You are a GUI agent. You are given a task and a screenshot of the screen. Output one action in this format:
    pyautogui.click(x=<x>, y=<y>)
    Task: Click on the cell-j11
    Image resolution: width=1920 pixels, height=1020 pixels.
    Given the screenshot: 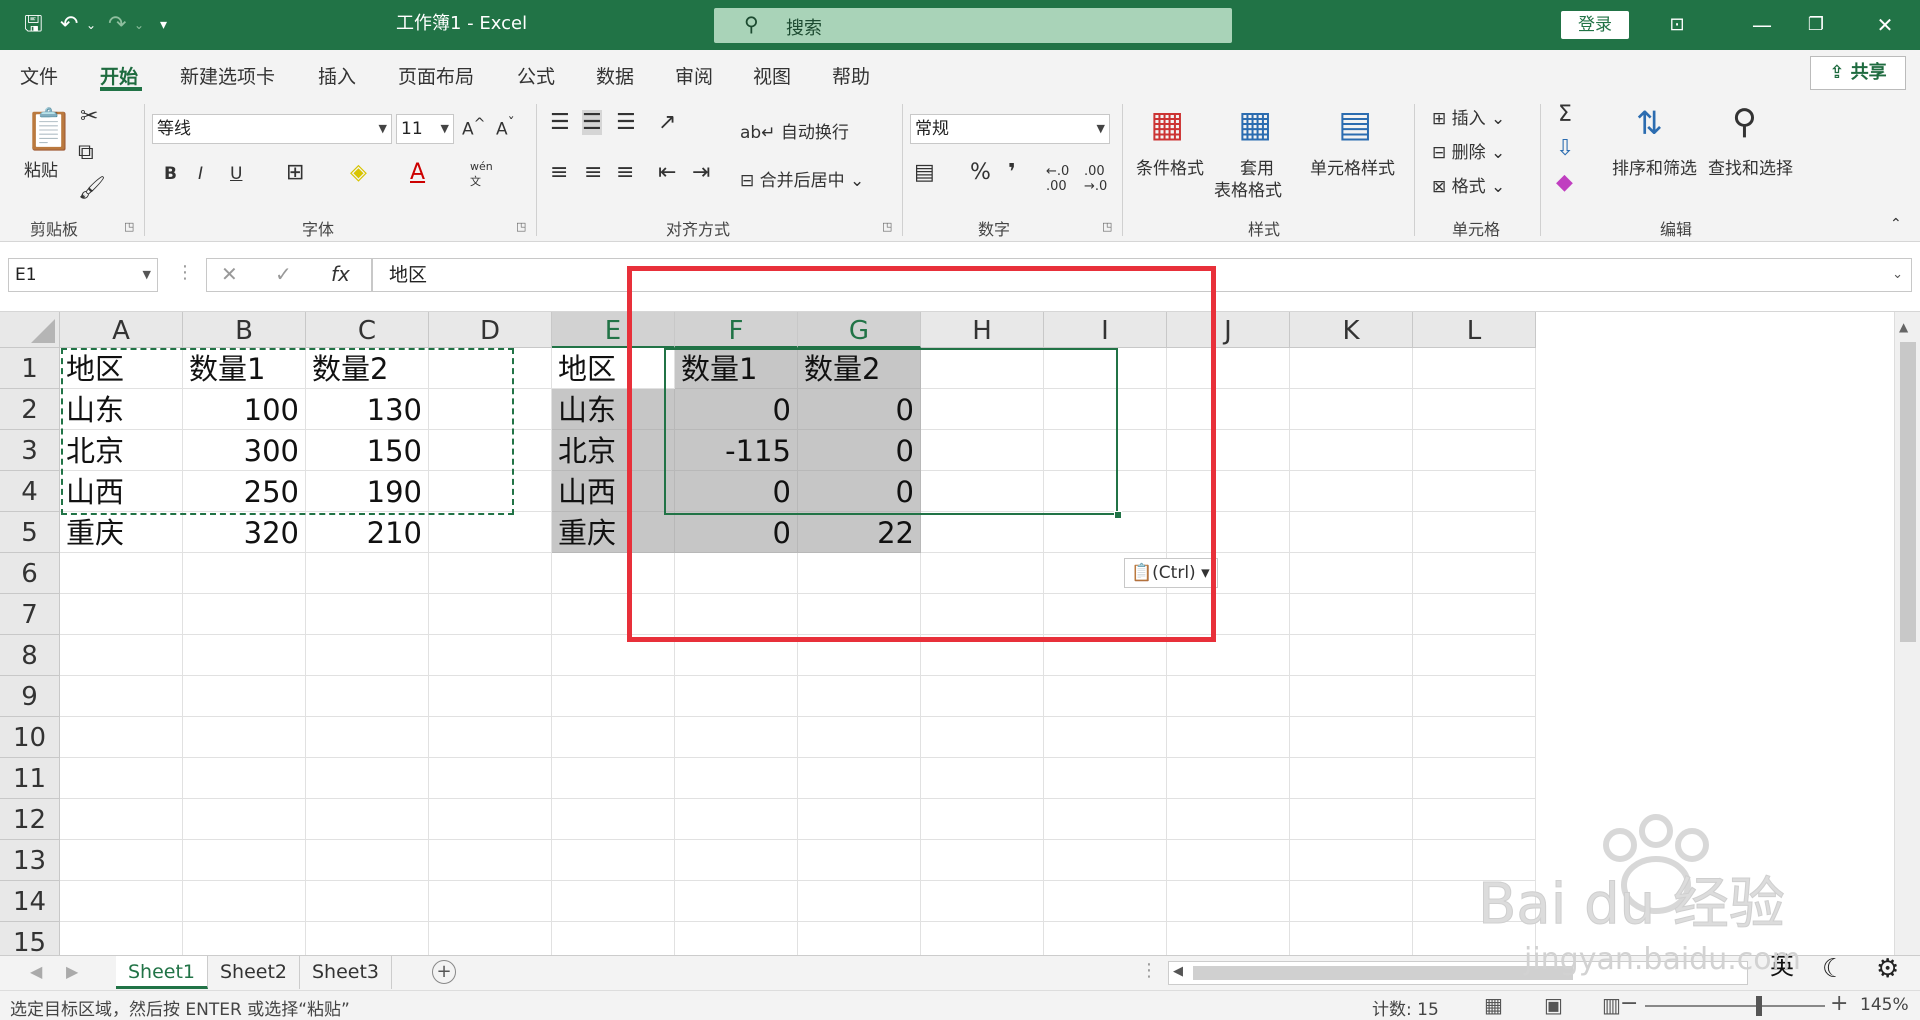 What is the action you would take?
    pyautogui.click(x=1228, y=778)
    